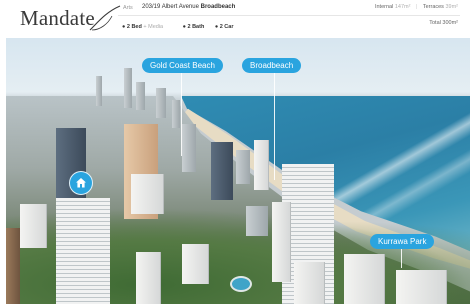  I want to click on map-pin-broadbeach: Broadbeach, so click(272, 65).